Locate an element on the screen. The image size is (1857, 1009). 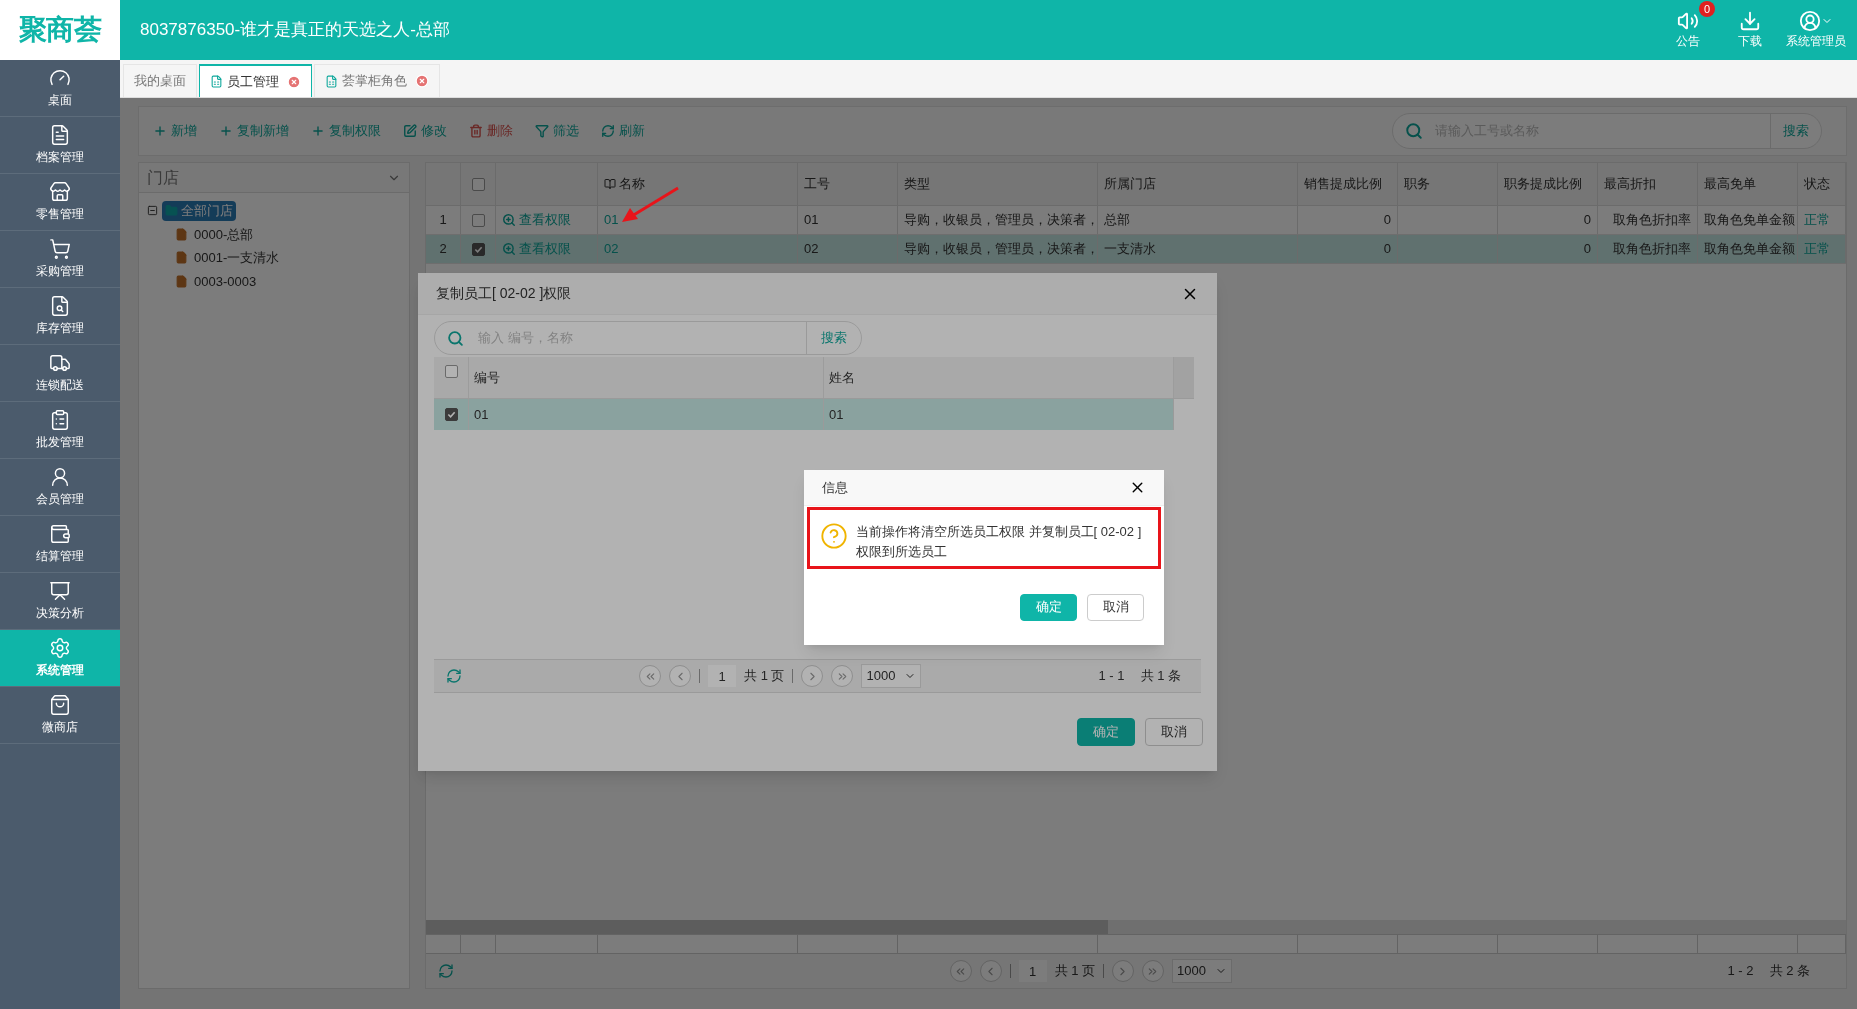
check-icon is located at coordinates (451, 414).